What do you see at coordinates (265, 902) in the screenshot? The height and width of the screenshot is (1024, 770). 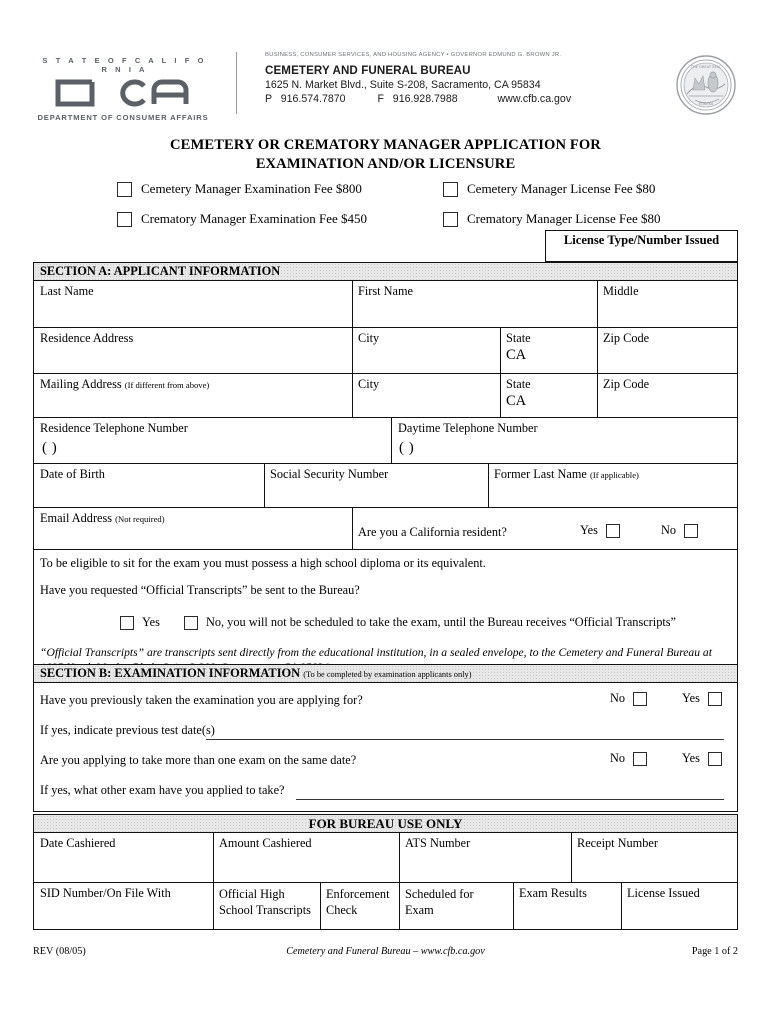 I see `label-official-transcripts: Official High School Transcripts` at bounding box center [265, 902].